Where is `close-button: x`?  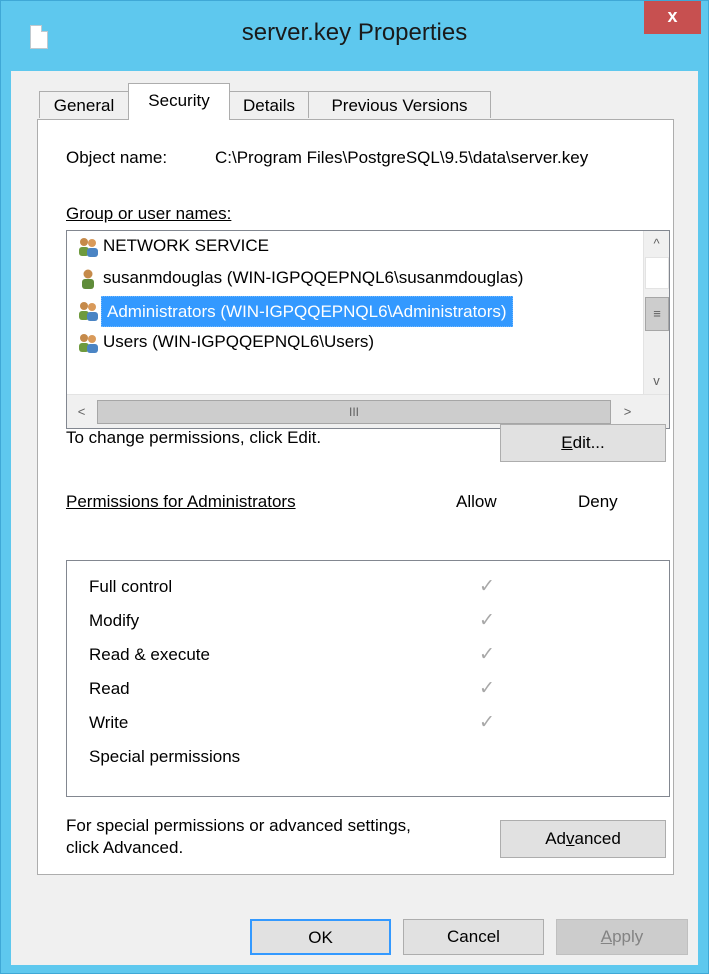 close-button: x is located at coordinates (672, 17).